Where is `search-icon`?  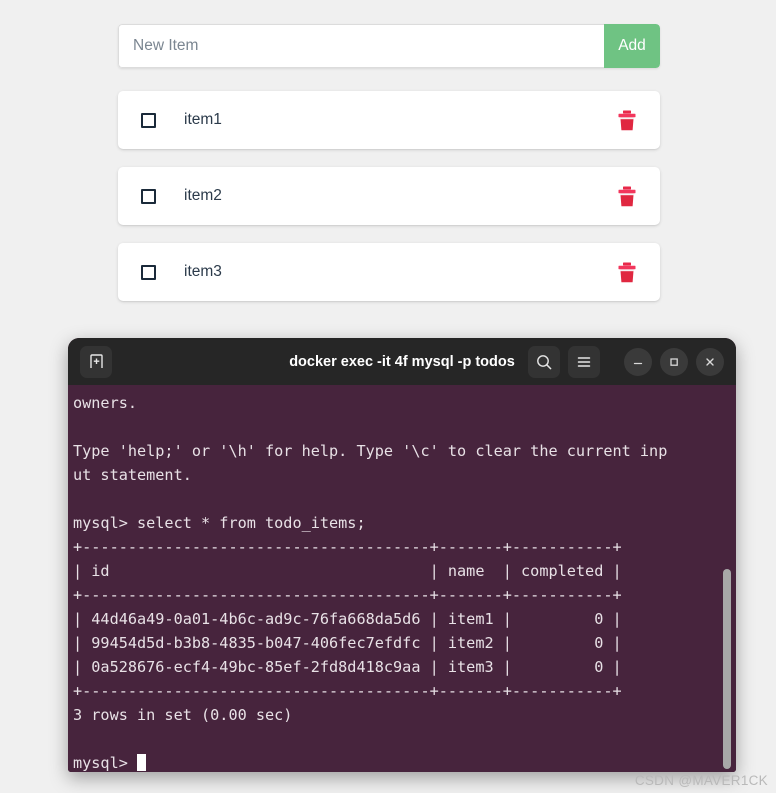 search-icon is located at coordinates (544, 361).